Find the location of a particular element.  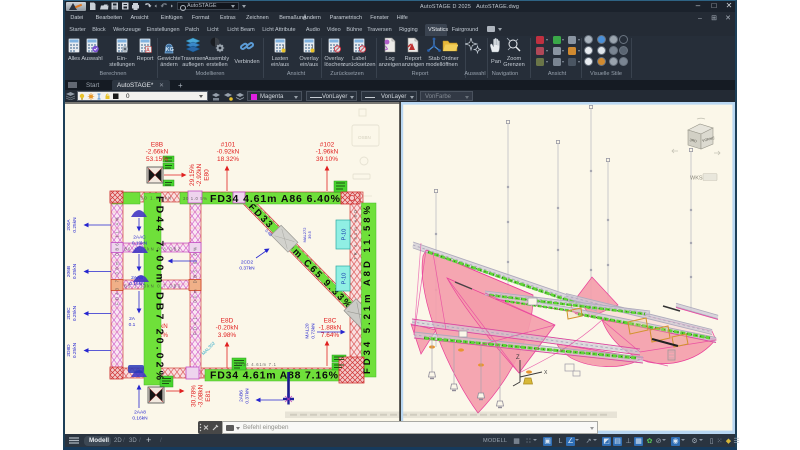

svg-text: 2D8D is located at coordinates (69, 350).